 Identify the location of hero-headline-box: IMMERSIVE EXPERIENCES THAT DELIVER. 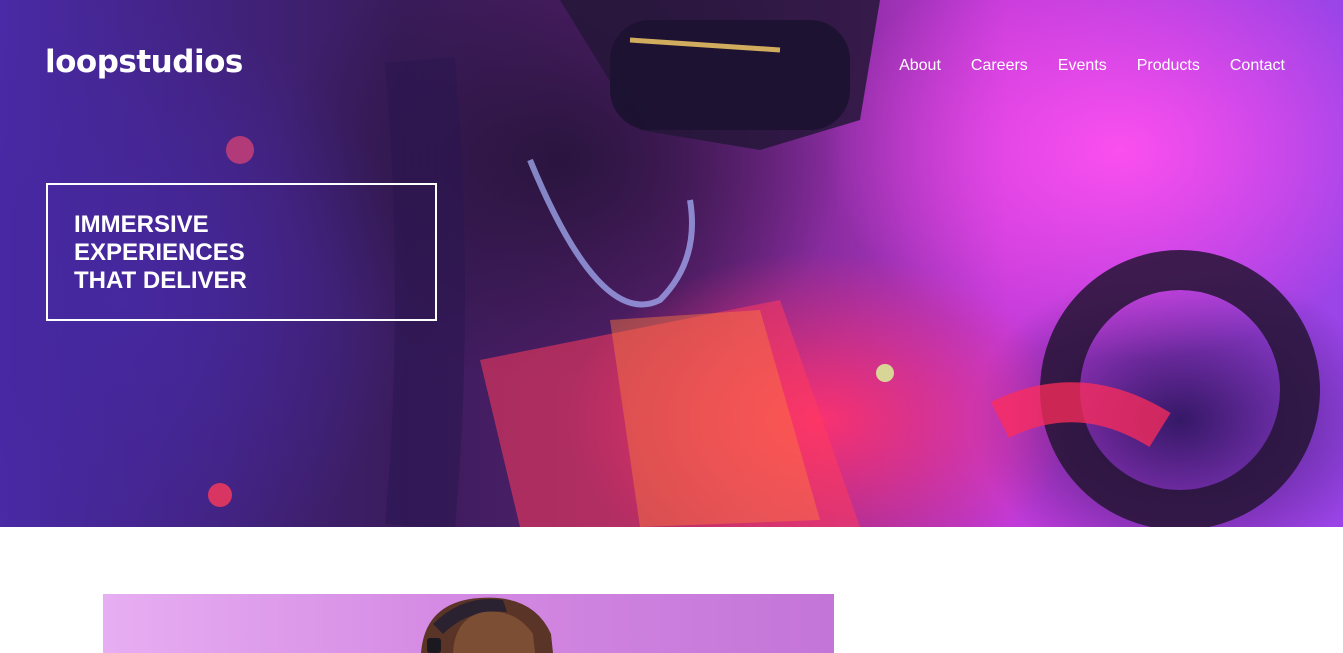
(241, 252).